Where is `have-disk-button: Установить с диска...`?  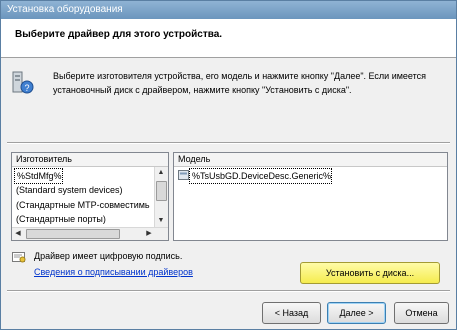
have-disk-button: Установить с диска... is located at coordinates (370, 273).